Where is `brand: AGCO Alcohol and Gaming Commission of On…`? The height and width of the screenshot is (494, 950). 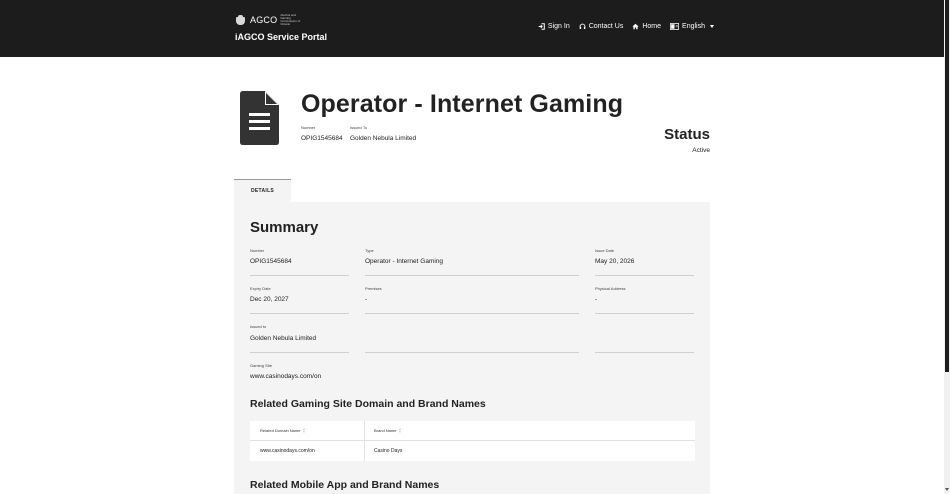
brand: AGCO Alcohol and Gaming Commission of On… is located at coordinates (281, 28).